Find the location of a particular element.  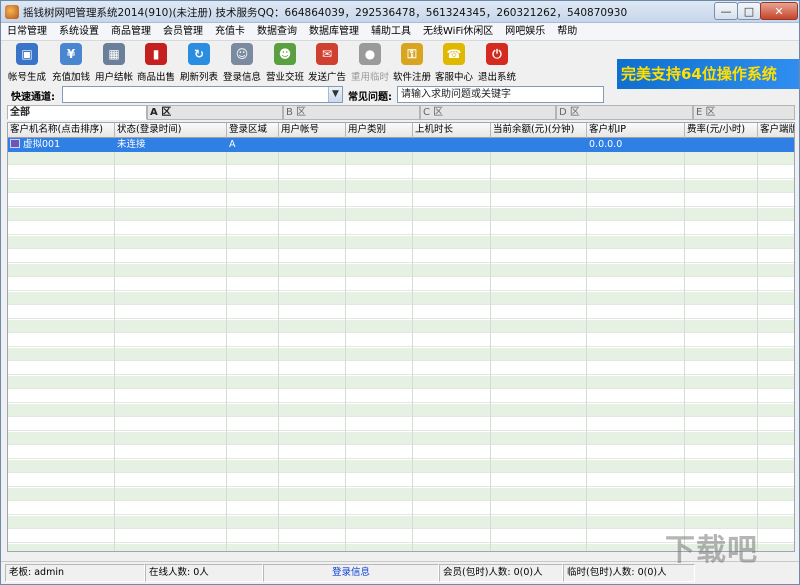

col-rate: 费率(元/小时) is located at coordinates (721, 130).